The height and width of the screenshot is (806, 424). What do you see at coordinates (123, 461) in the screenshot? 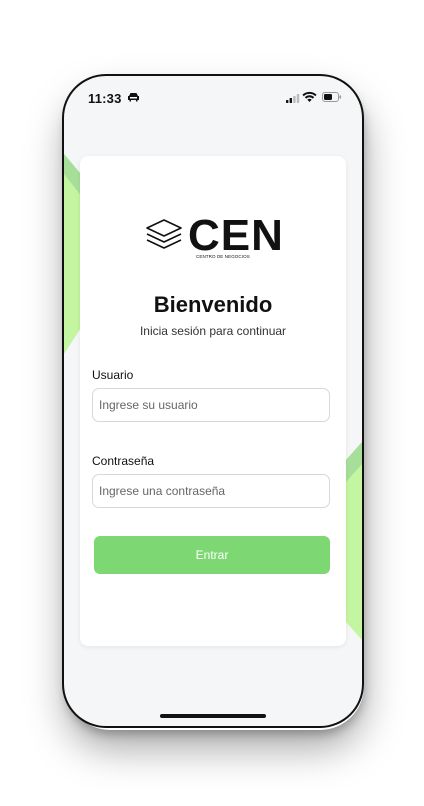
I see `password-label: Contraseña` at bounding box center [123, 461].